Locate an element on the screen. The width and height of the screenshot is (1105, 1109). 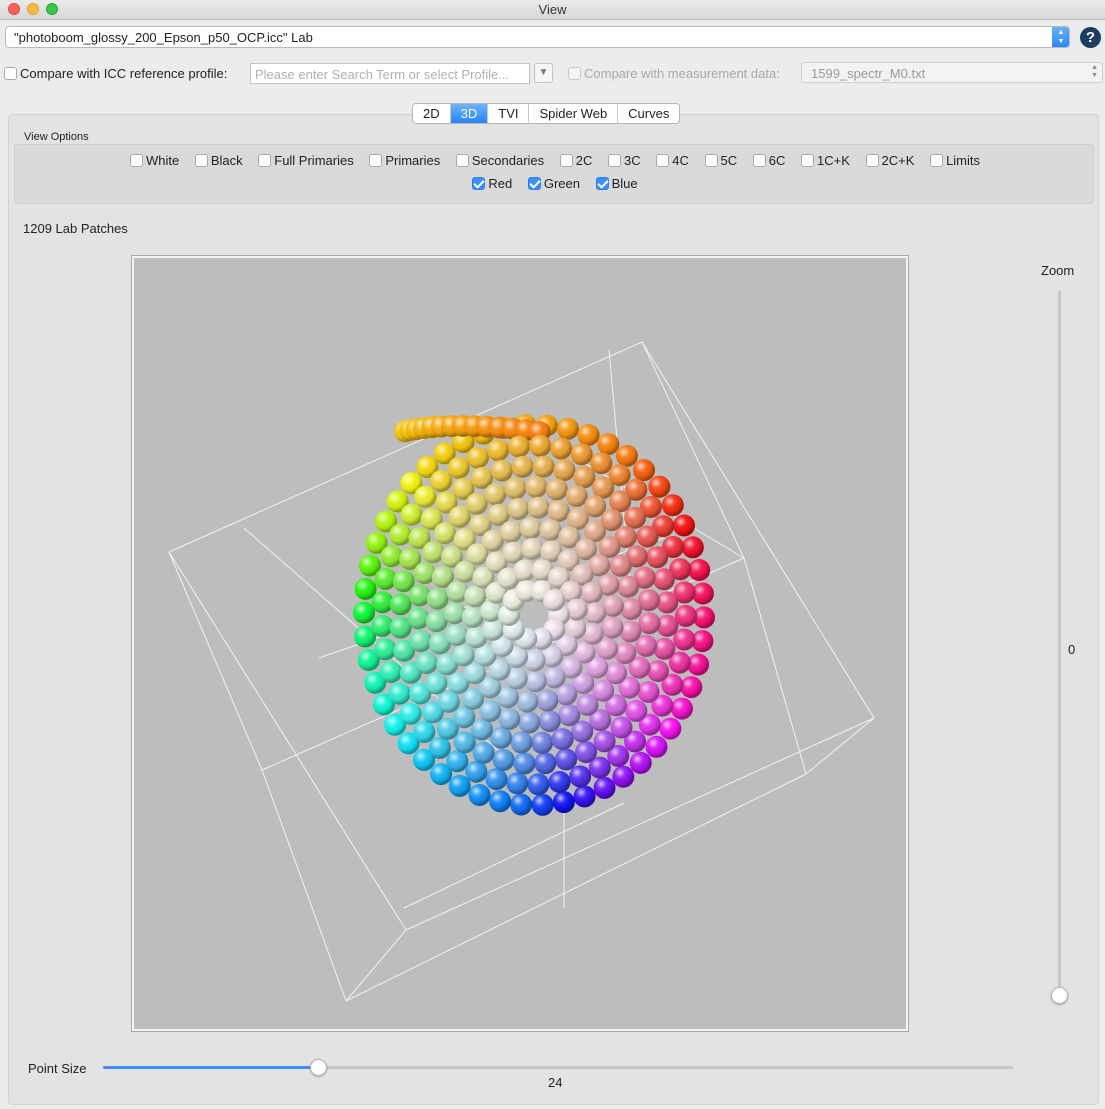
option-full-primaries: Full Primaries is located at coordinates (306, 160).